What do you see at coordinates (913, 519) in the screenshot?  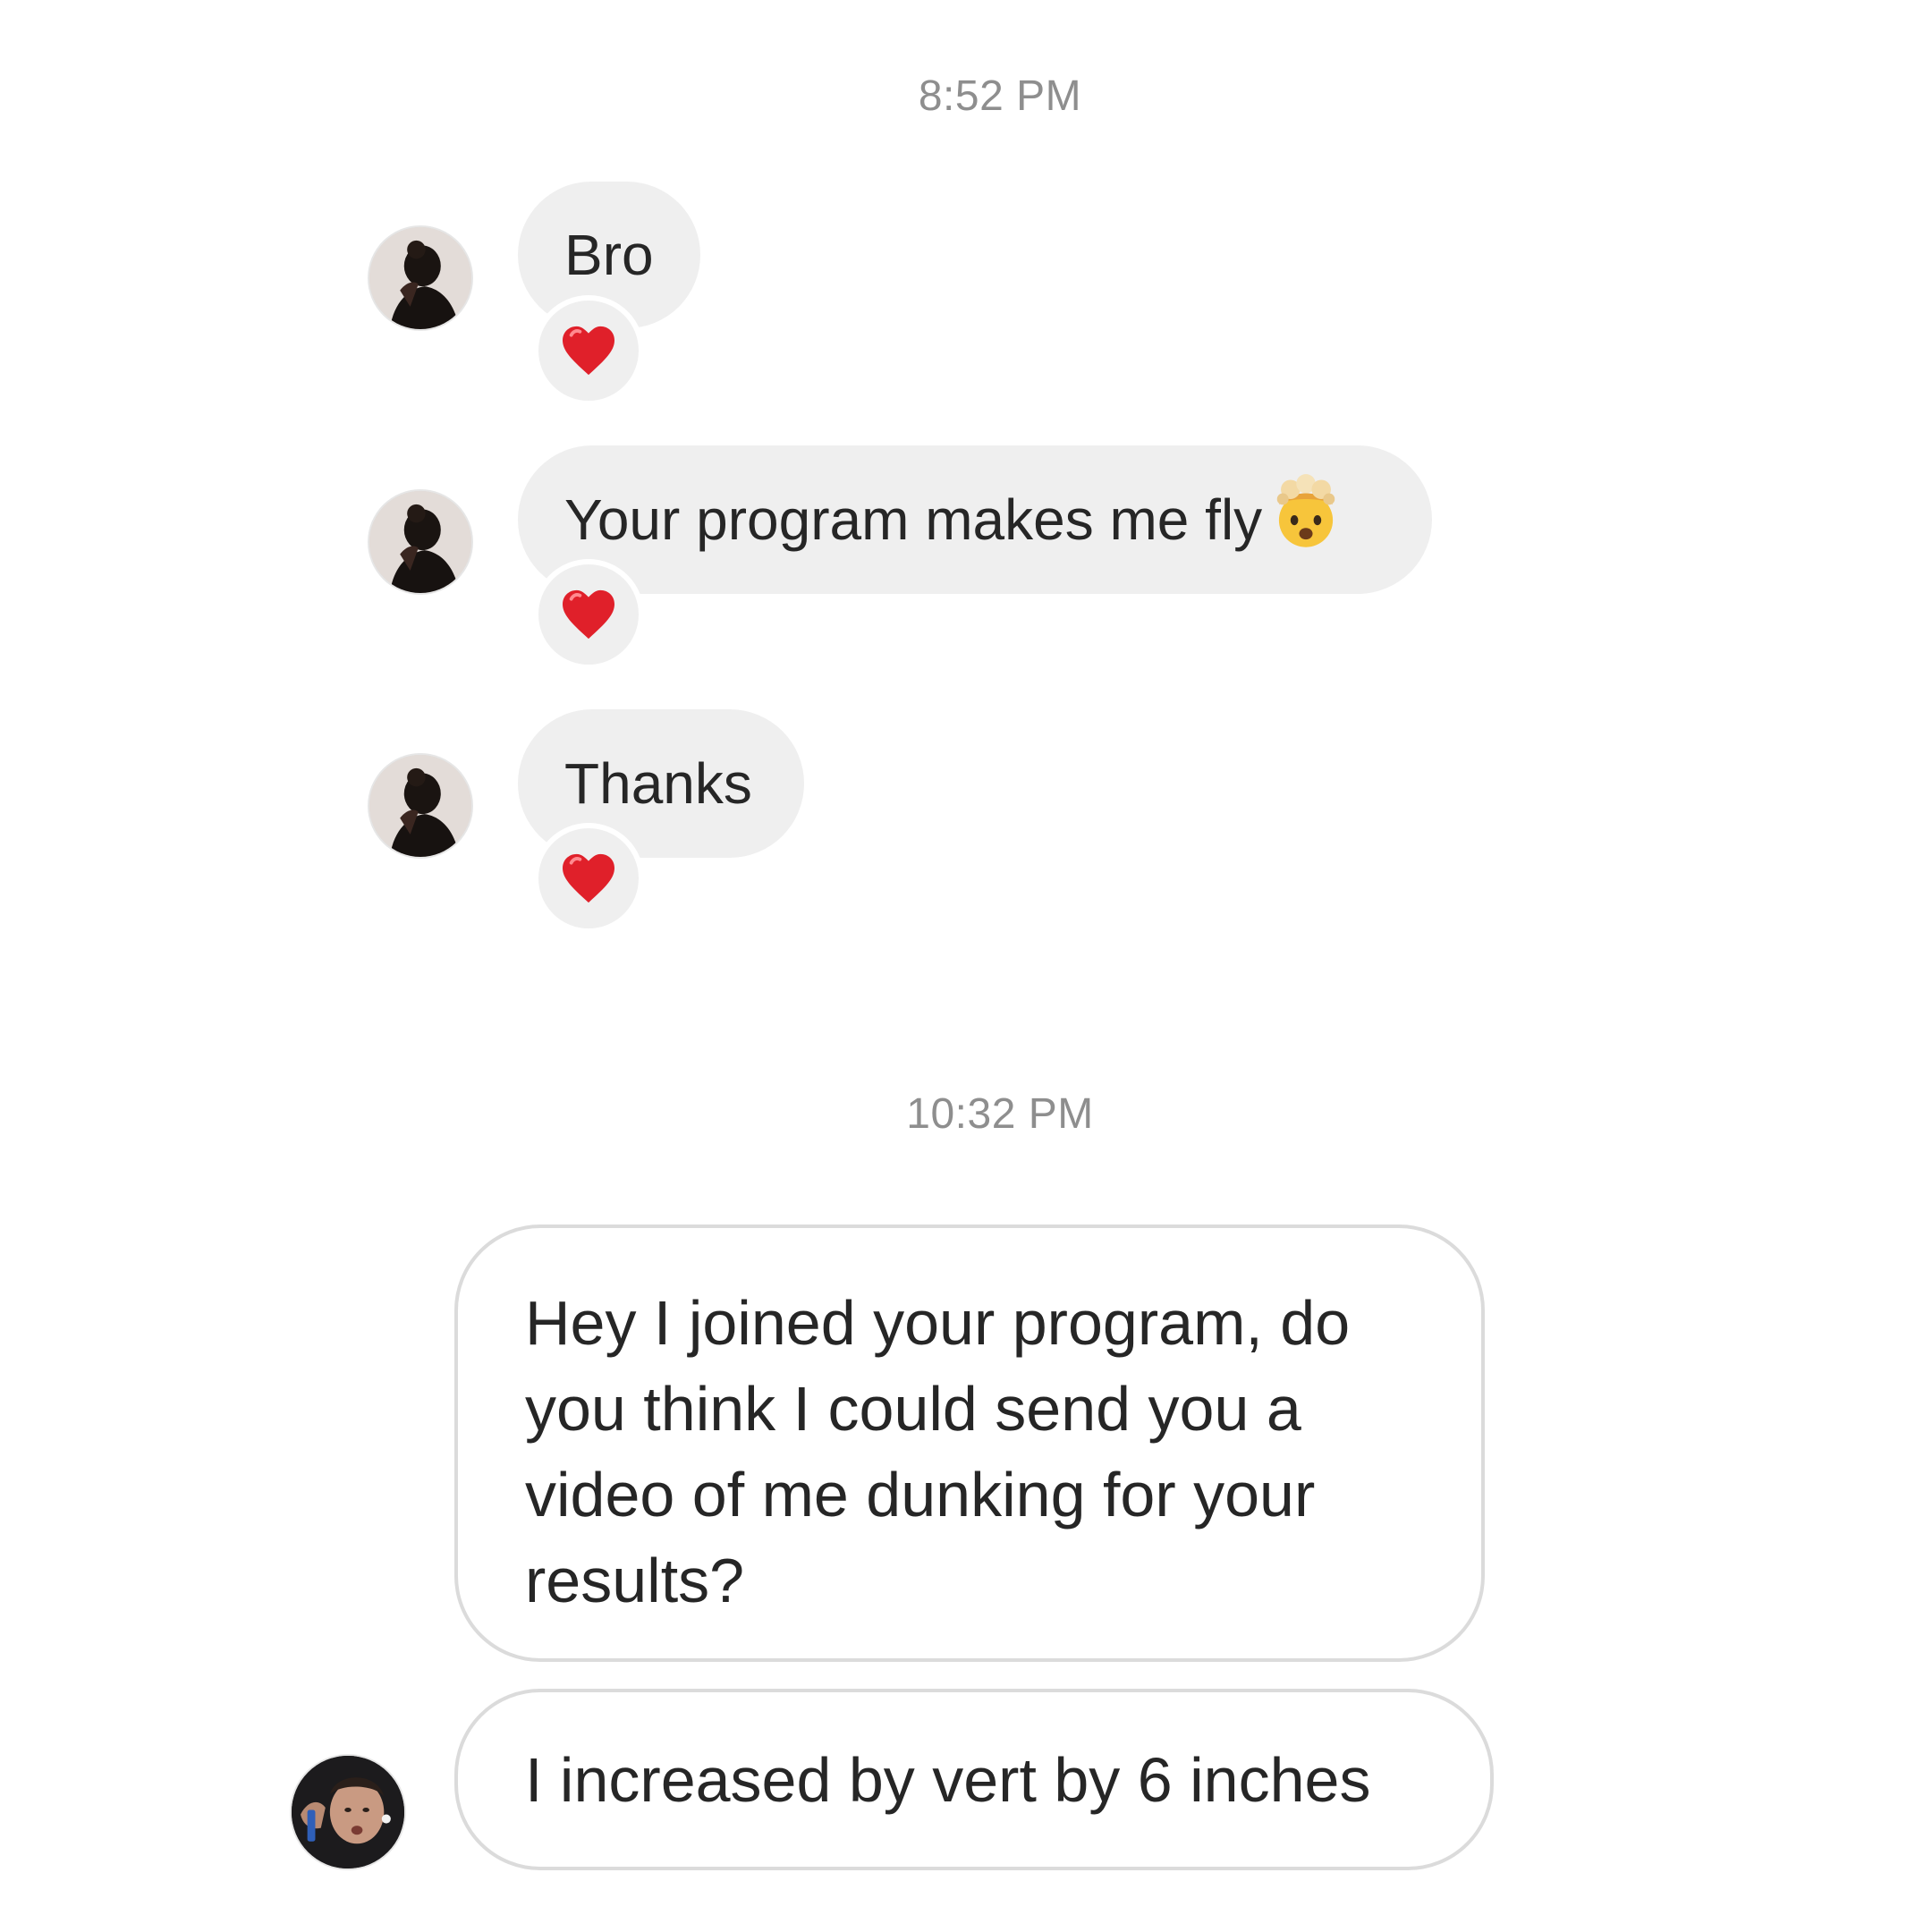 I see `message-text: Your program makes me fly` at bounding box center [913, 519].